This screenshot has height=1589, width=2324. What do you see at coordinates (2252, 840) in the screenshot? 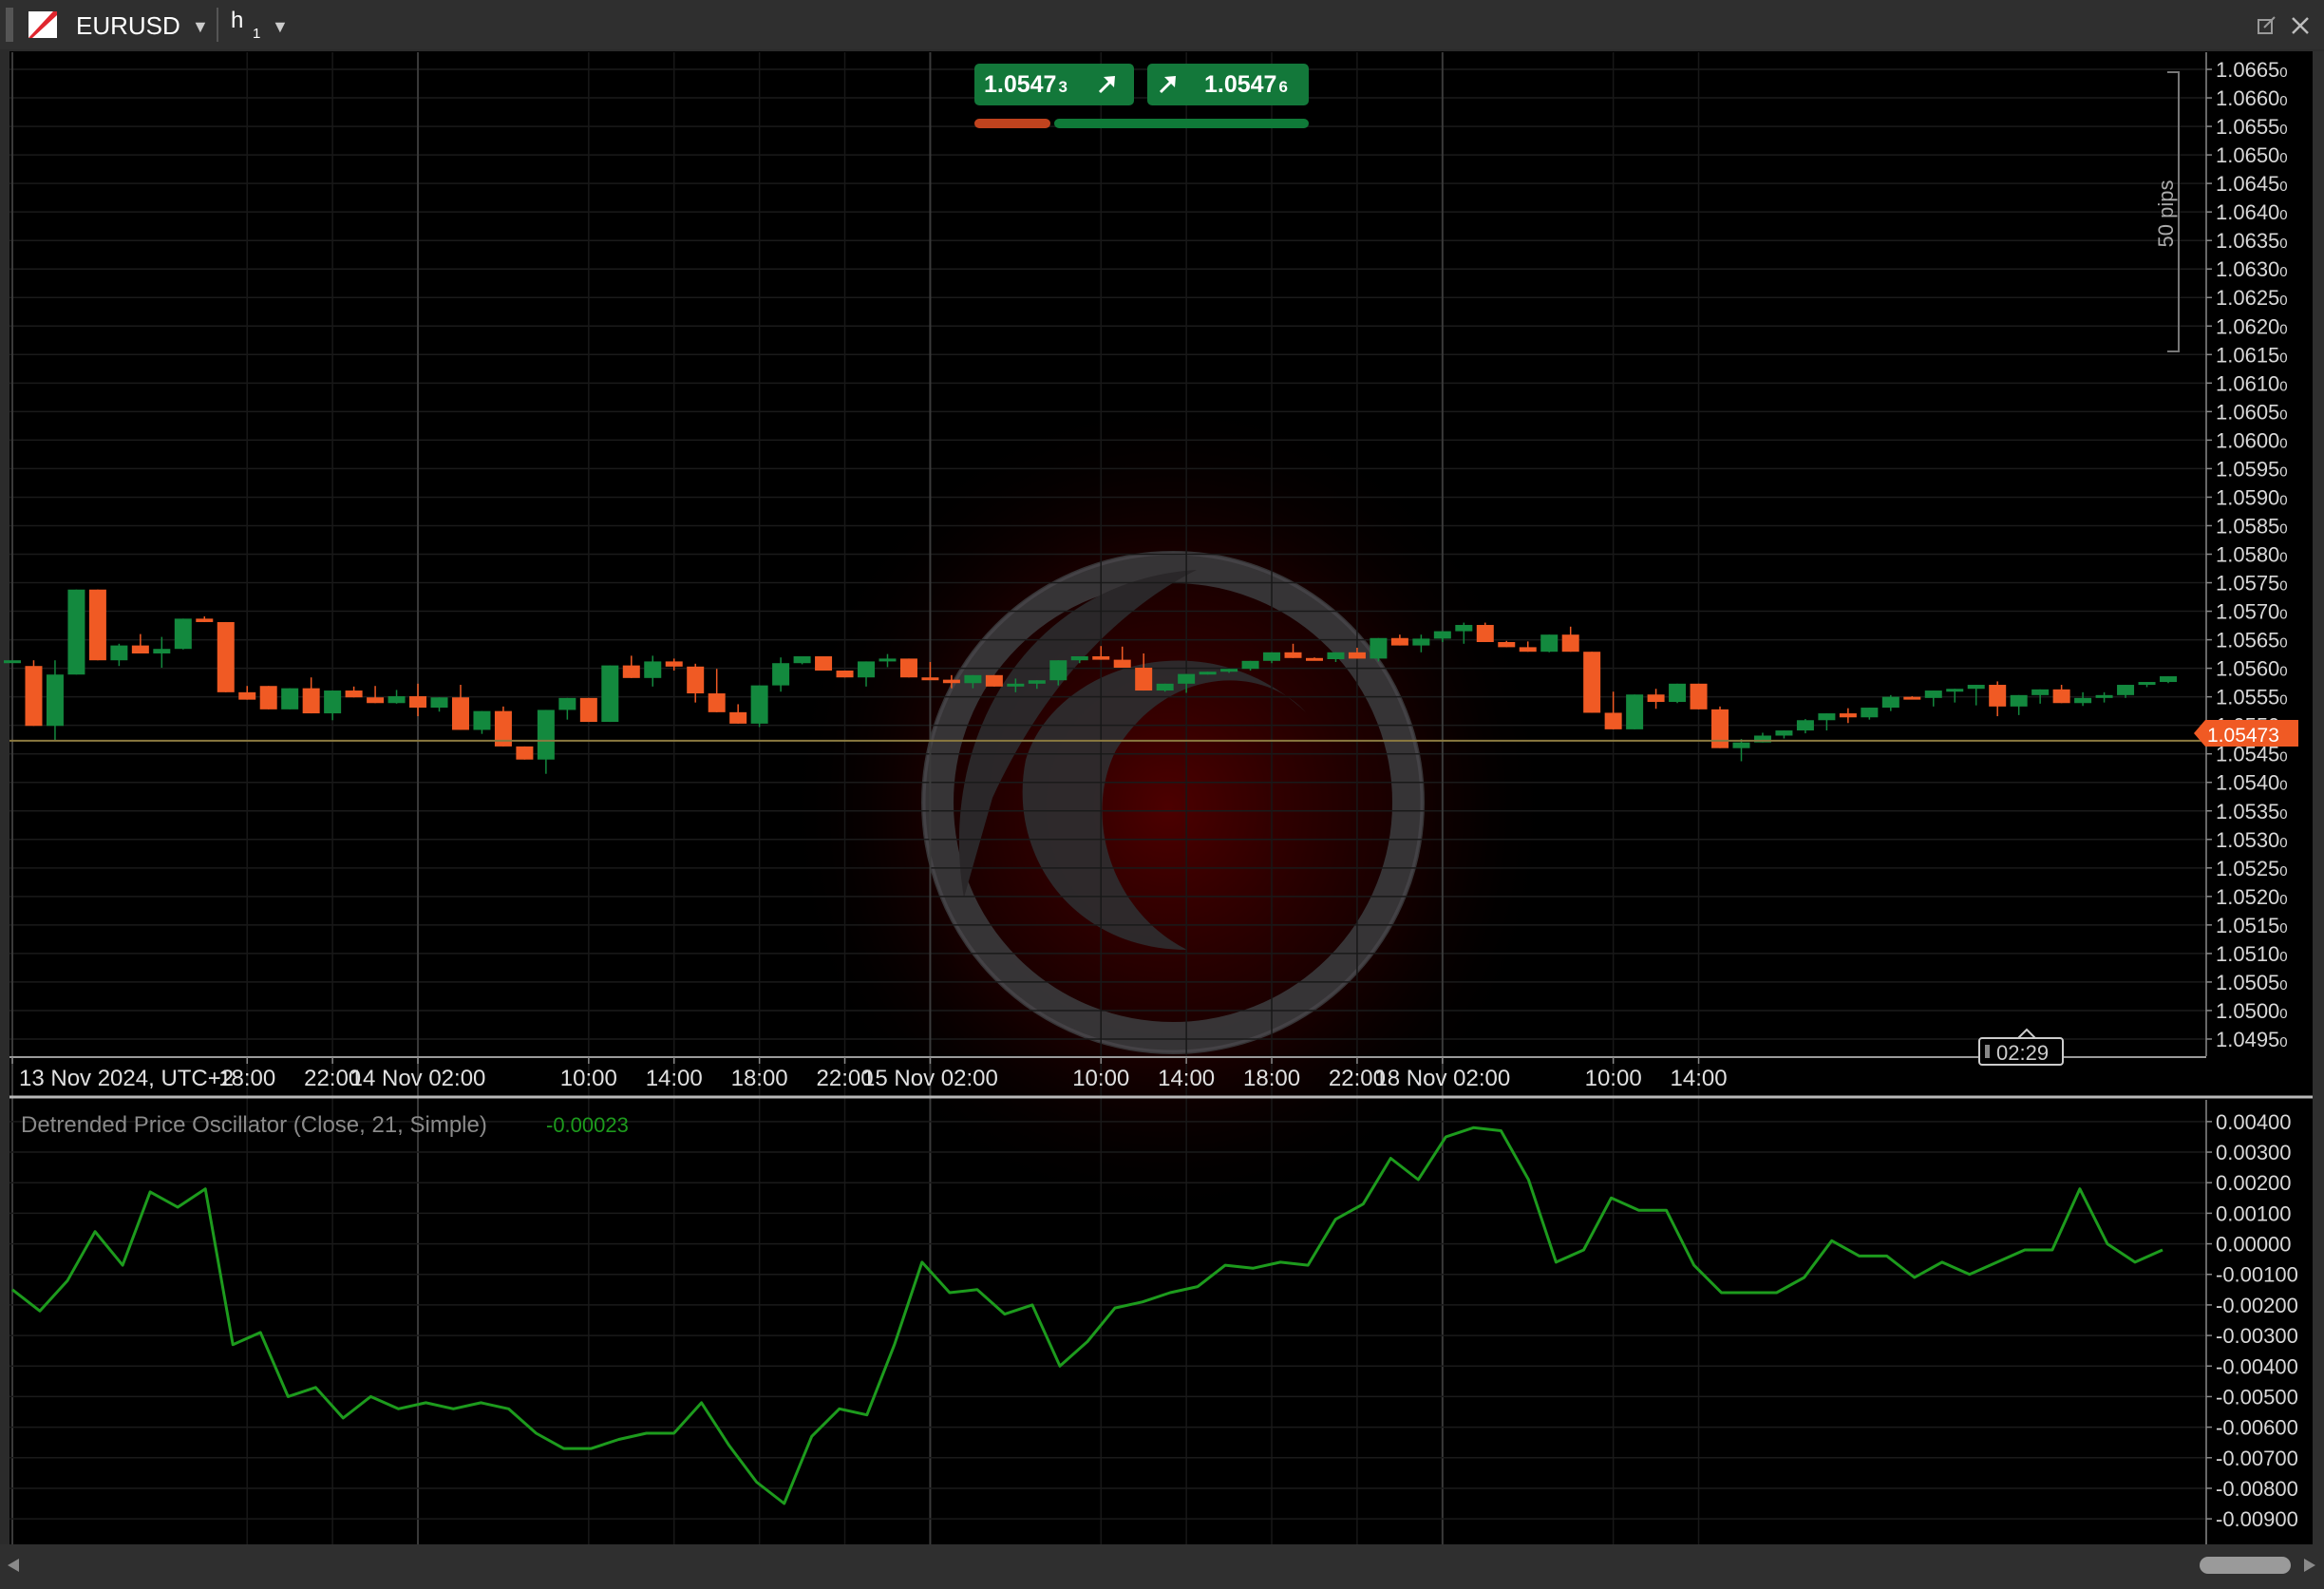
I see `price-tick-label: 1.05300` at bounding box center [2252, 840].